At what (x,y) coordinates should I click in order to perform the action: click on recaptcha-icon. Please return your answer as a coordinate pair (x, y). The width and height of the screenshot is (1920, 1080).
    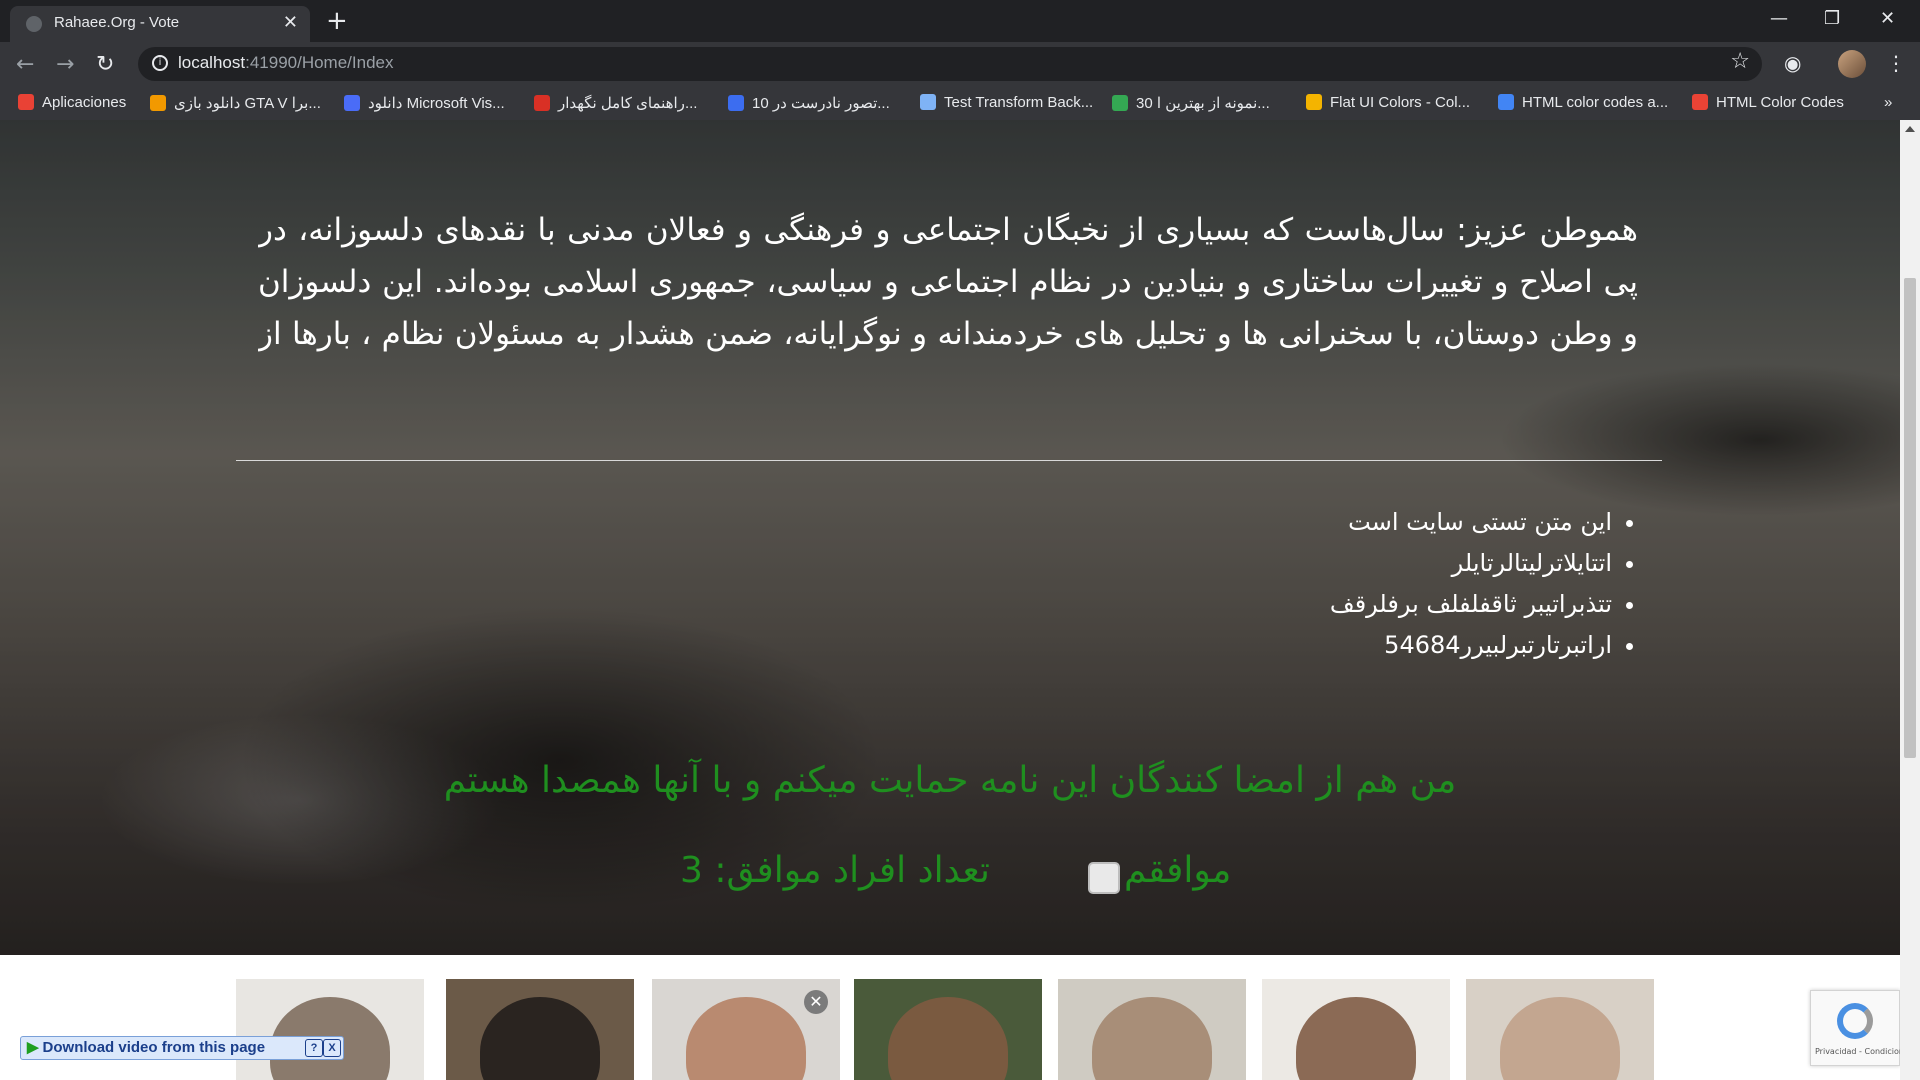
    Looking at the image, I should click on (1855, 1021).